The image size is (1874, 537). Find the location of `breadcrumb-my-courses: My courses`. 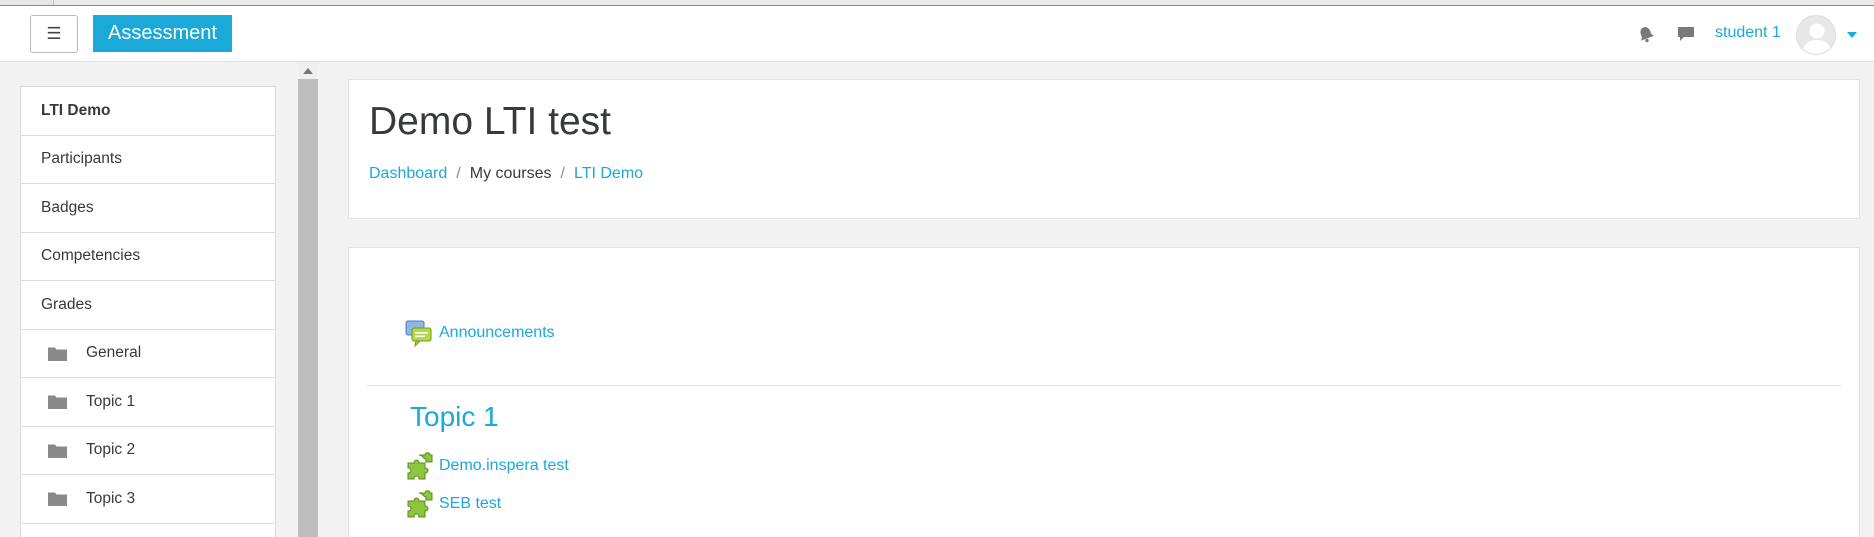

breadcrumb-my-courses: My courses is located at coordinates (510, 173).